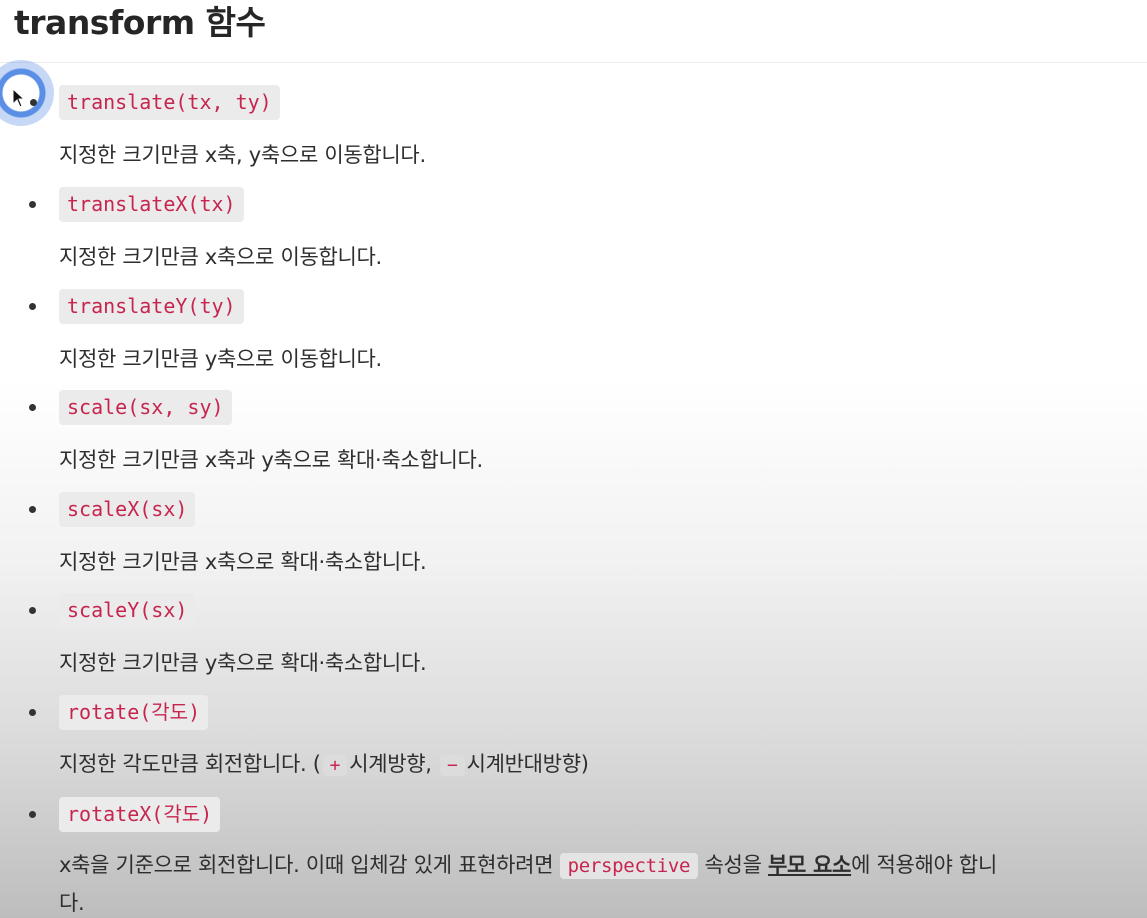  What do you see at coordinates (924, 865) in the screenshot?
I see `desc-rotatex-apply: 에 적용해야 합니` at bounding box center [924, 865].